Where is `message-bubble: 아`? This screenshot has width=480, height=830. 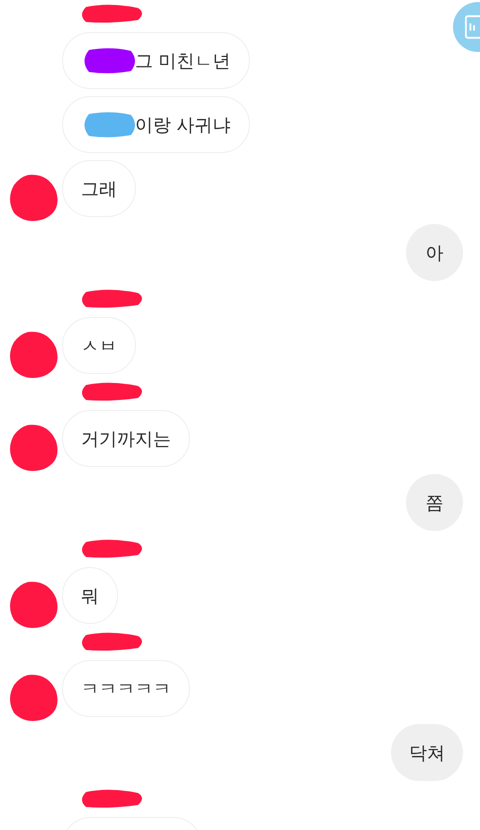
message-bubble: 아 is located at coordinates (434, 252).